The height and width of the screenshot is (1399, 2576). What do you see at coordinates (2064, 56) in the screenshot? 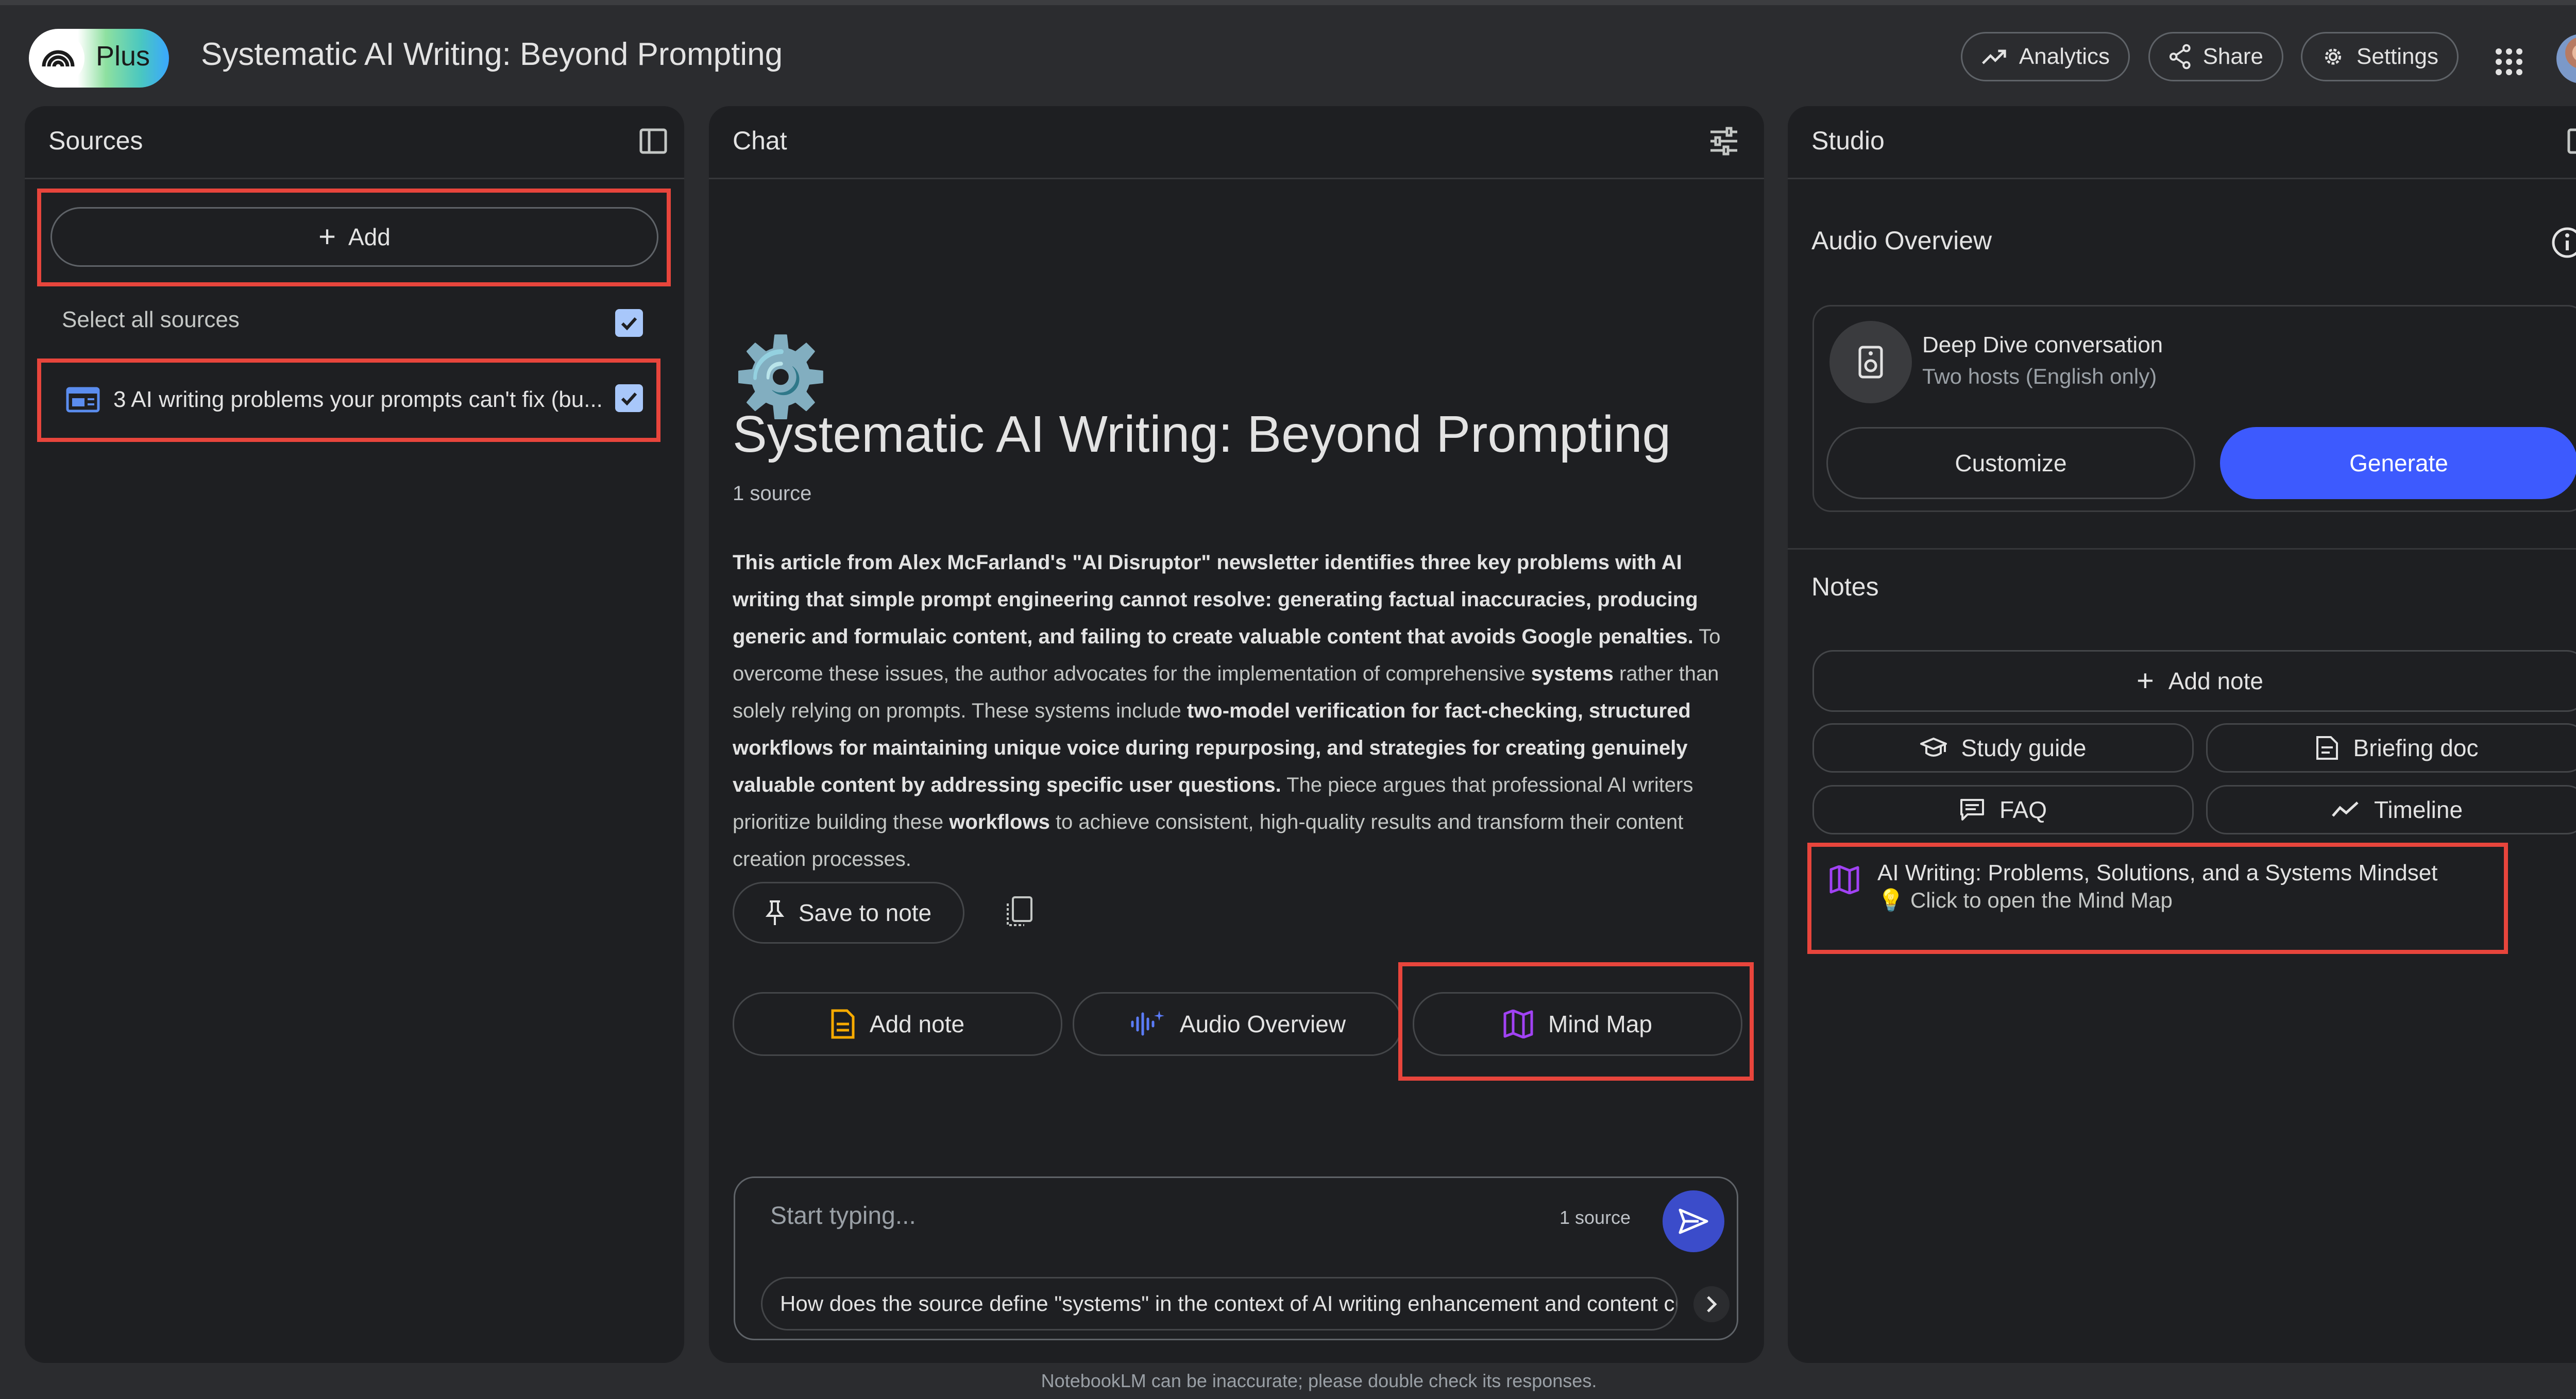
I see `analytics-label: Analytics` at bounding box center [2064, 56].